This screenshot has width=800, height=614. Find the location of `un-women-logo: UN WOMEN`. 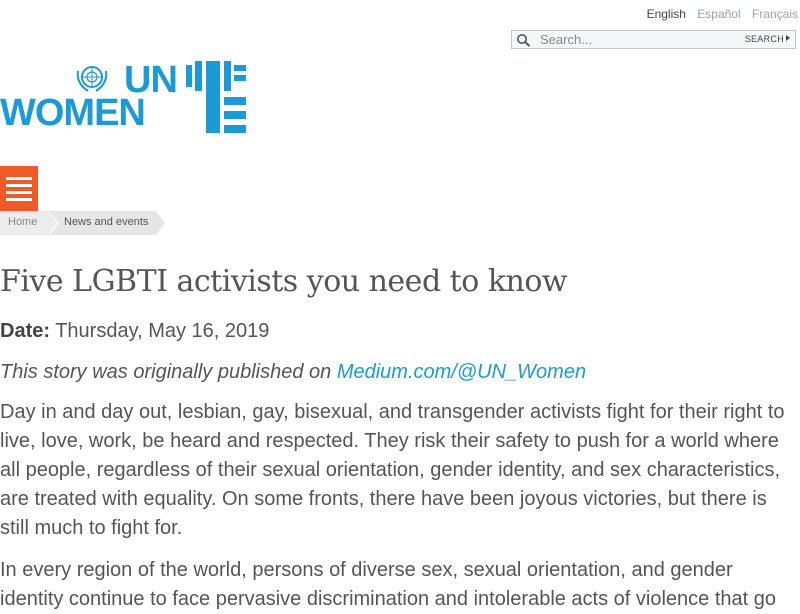

un-women-logo: UN WOMEN is located at coordinates (125, 97).